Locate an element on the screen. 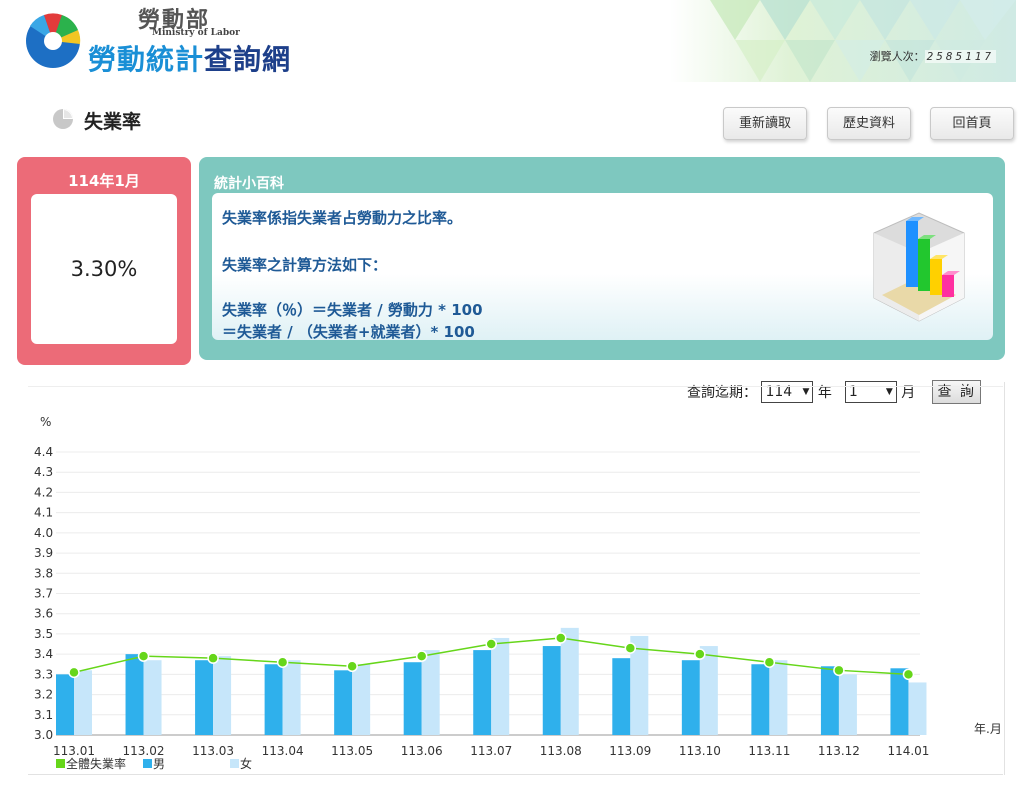 This screenshot has height=790, width=1024. visitor-count: 2585117 is located at coordinates (960, 56).